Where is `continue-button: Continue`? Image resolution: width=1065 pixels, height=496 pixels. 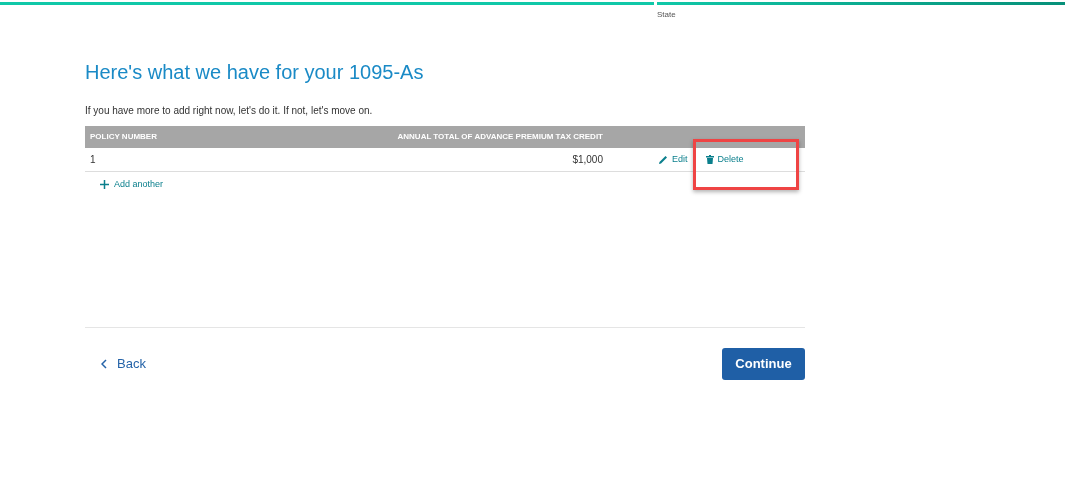 continue-button: Continue is located at coordinates (763, 363).